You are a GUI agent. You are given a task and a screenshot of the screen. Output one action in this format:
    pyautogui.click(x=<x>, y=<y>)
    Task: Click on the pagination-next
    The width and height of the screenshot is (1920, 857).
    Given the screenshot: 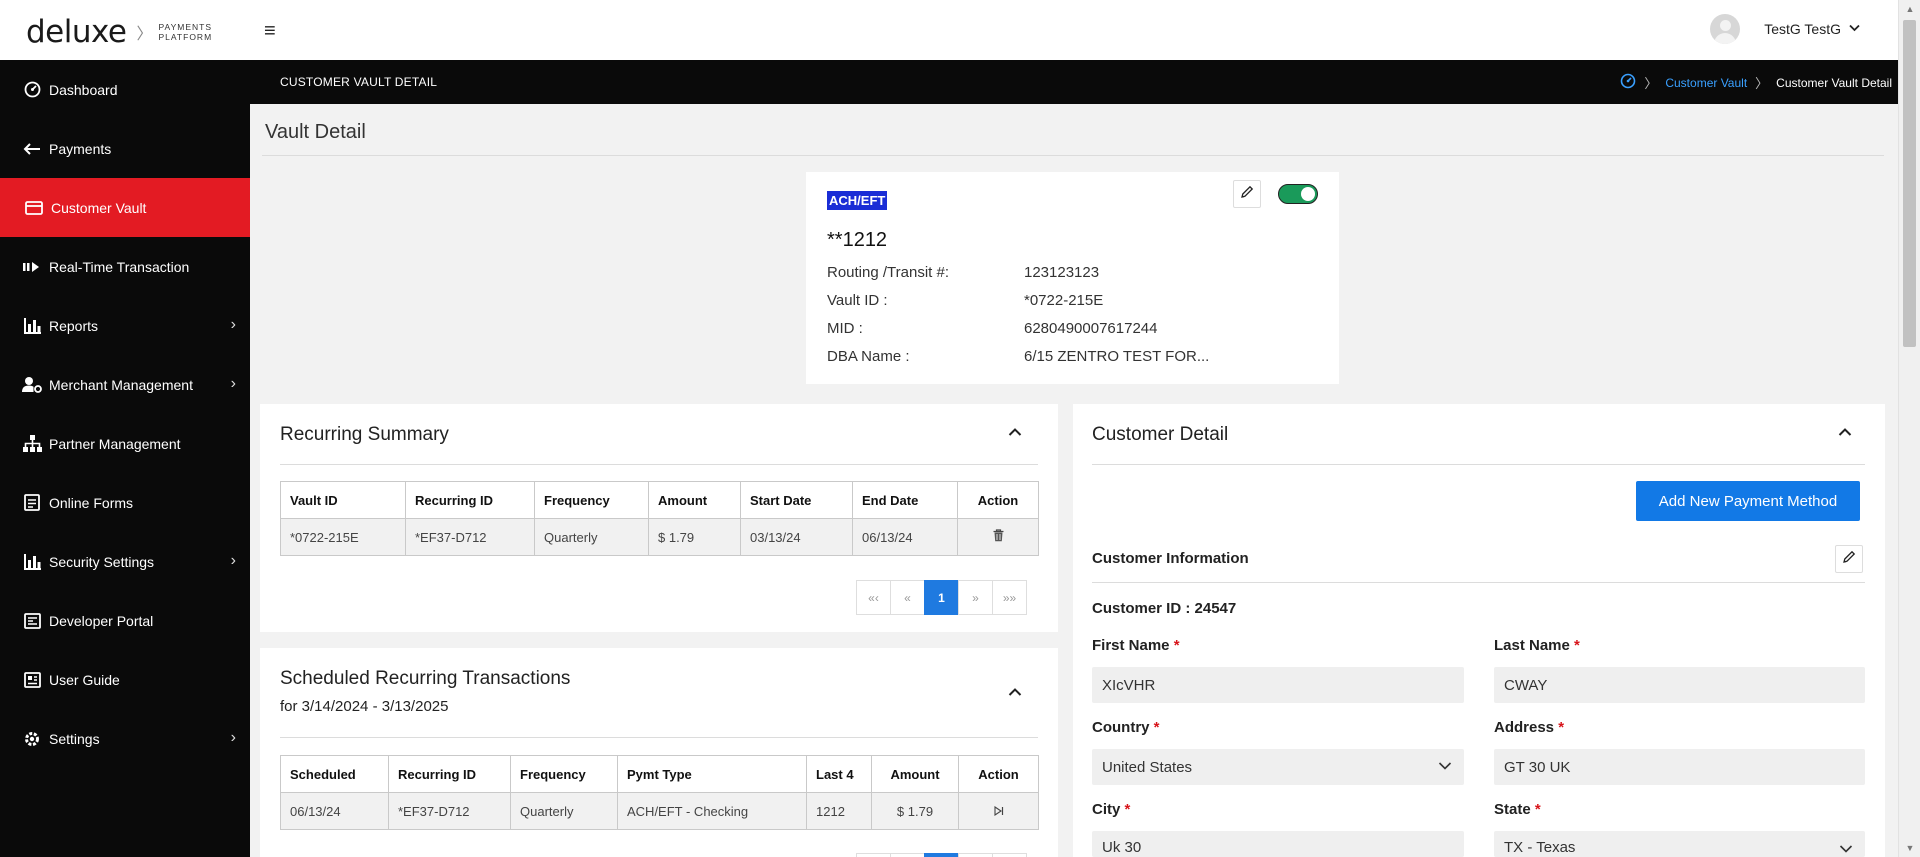 What is the action you would take?
    pyautogui.click(x=975, y=855)
    